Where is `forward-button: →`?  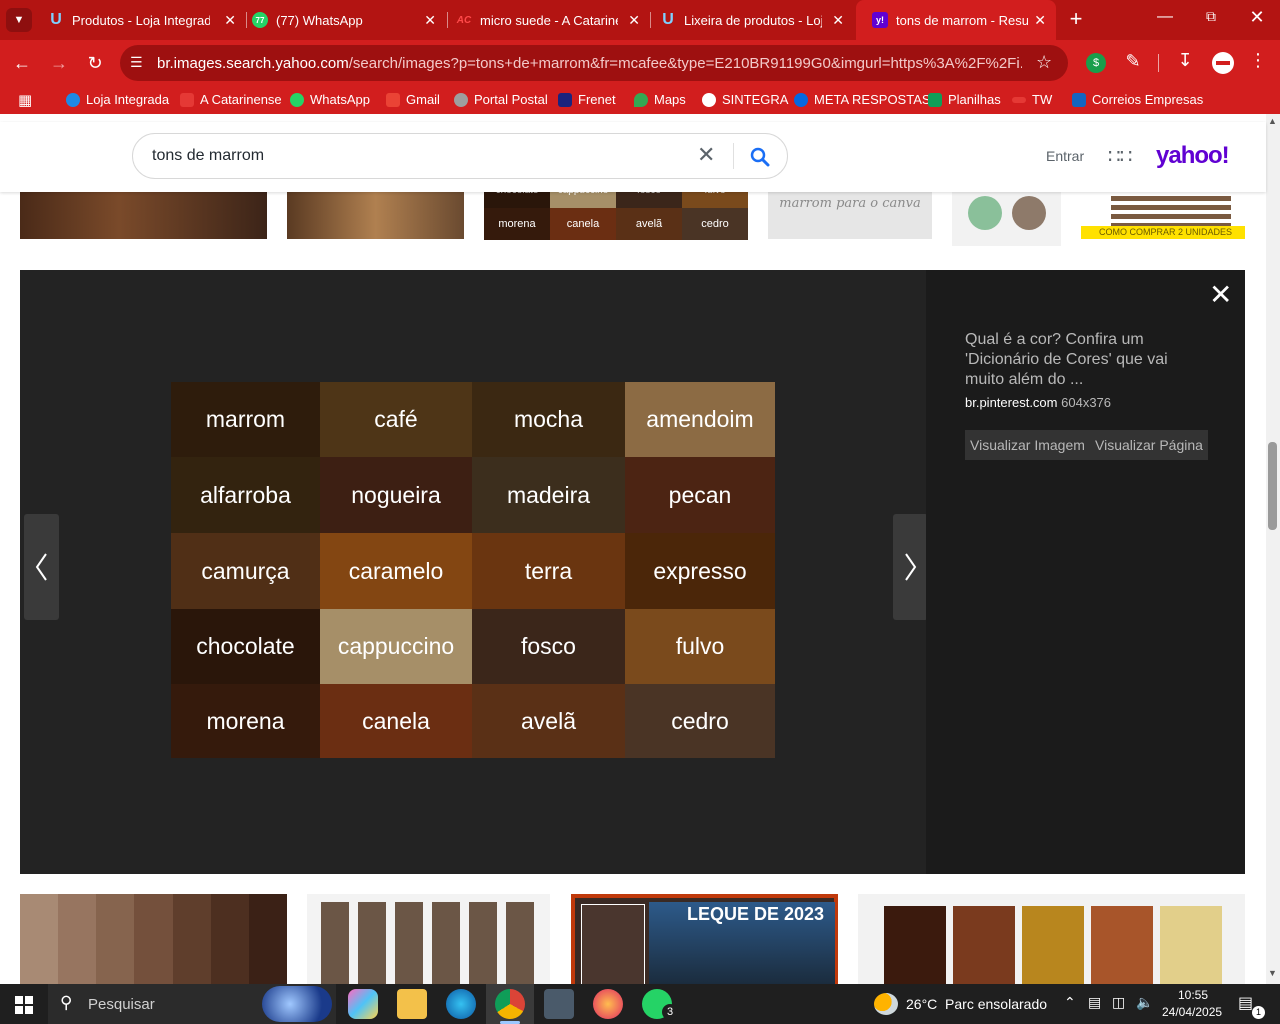
forward-button: → is located at coordinates (59, 63).